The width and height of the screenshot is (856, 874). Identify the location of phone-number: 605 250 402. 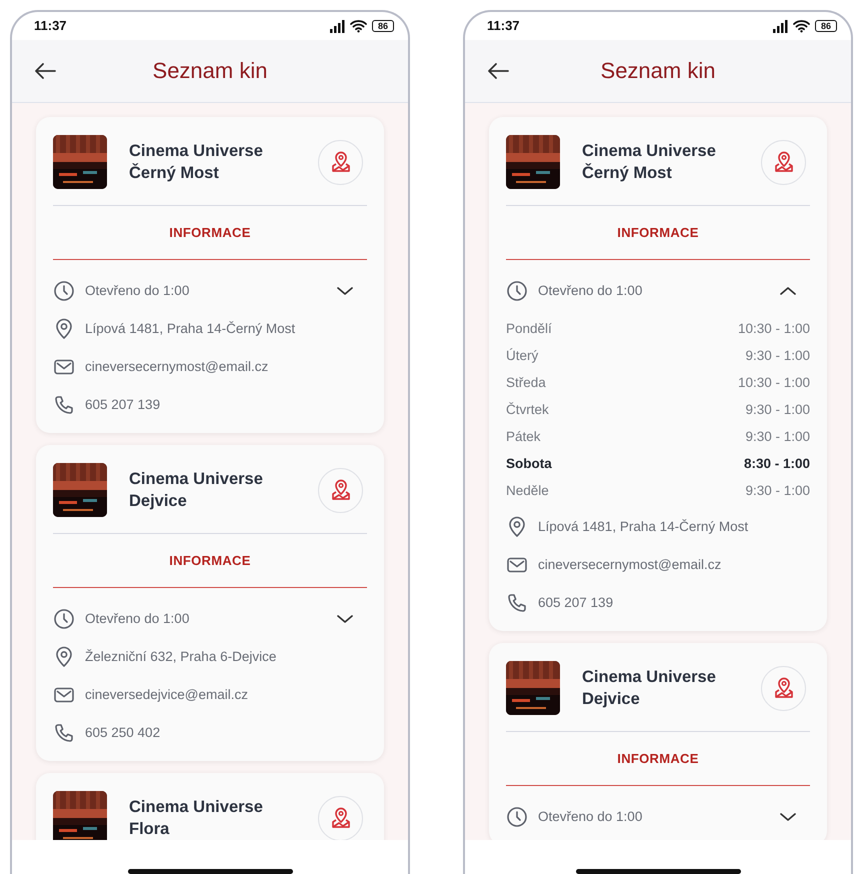
(122, 733).